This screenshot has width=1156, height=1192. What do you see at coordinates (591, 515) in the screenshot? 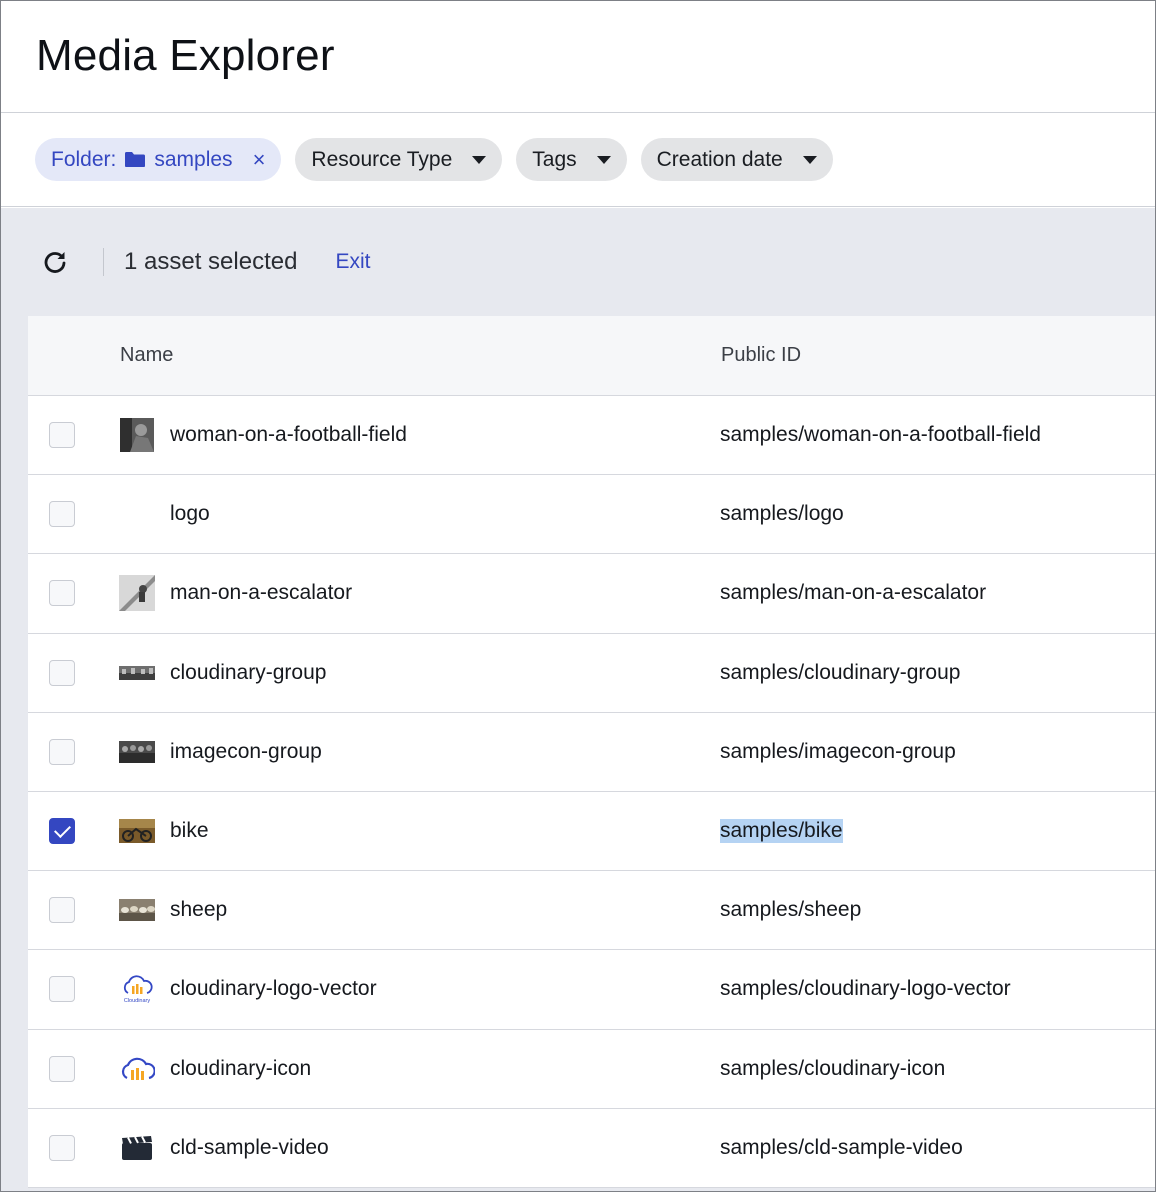
I see `table-row: logo samples/logo` at bounding box center [591, 515].